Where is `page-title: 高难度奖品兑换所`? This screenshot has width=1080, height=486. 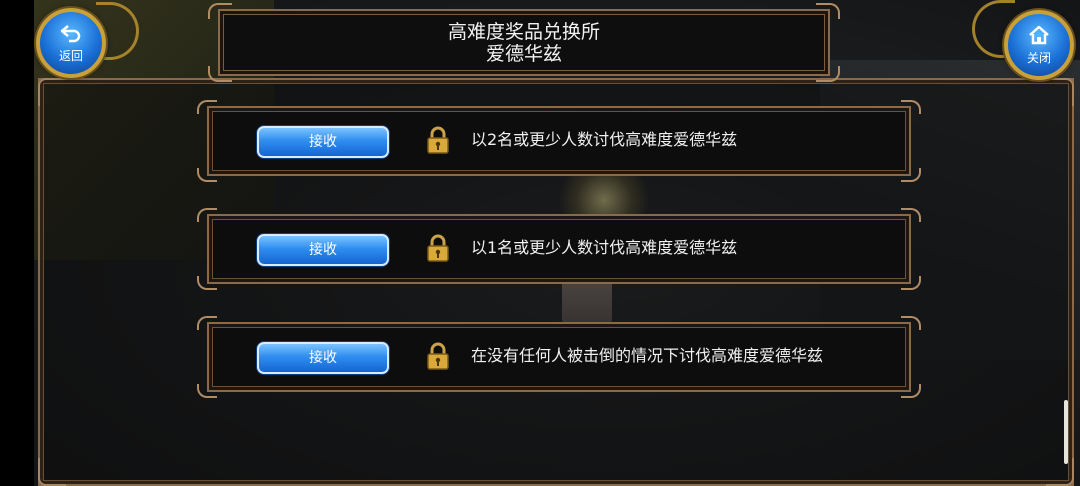
page-title: 高难度奖品兑换所 is located at coordinates (523, 32).